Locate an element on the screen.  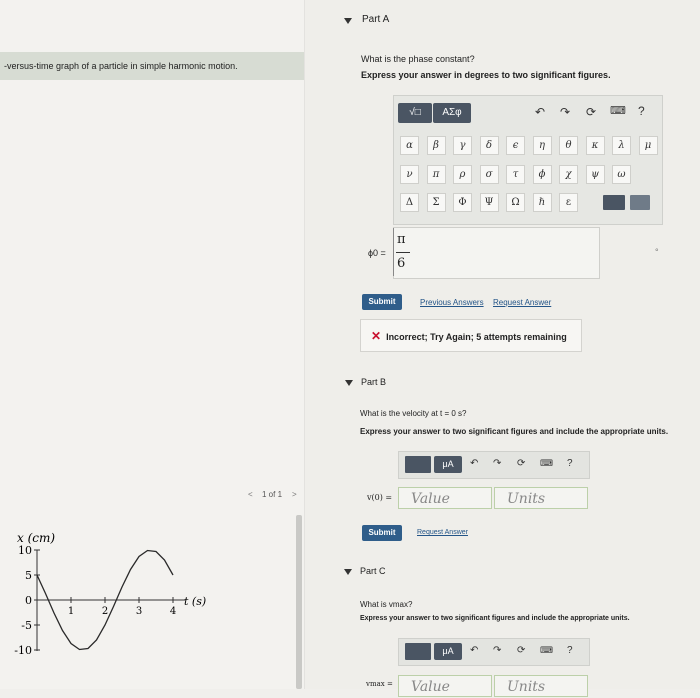
greek-key: μ is located at coordinates (648, 145).